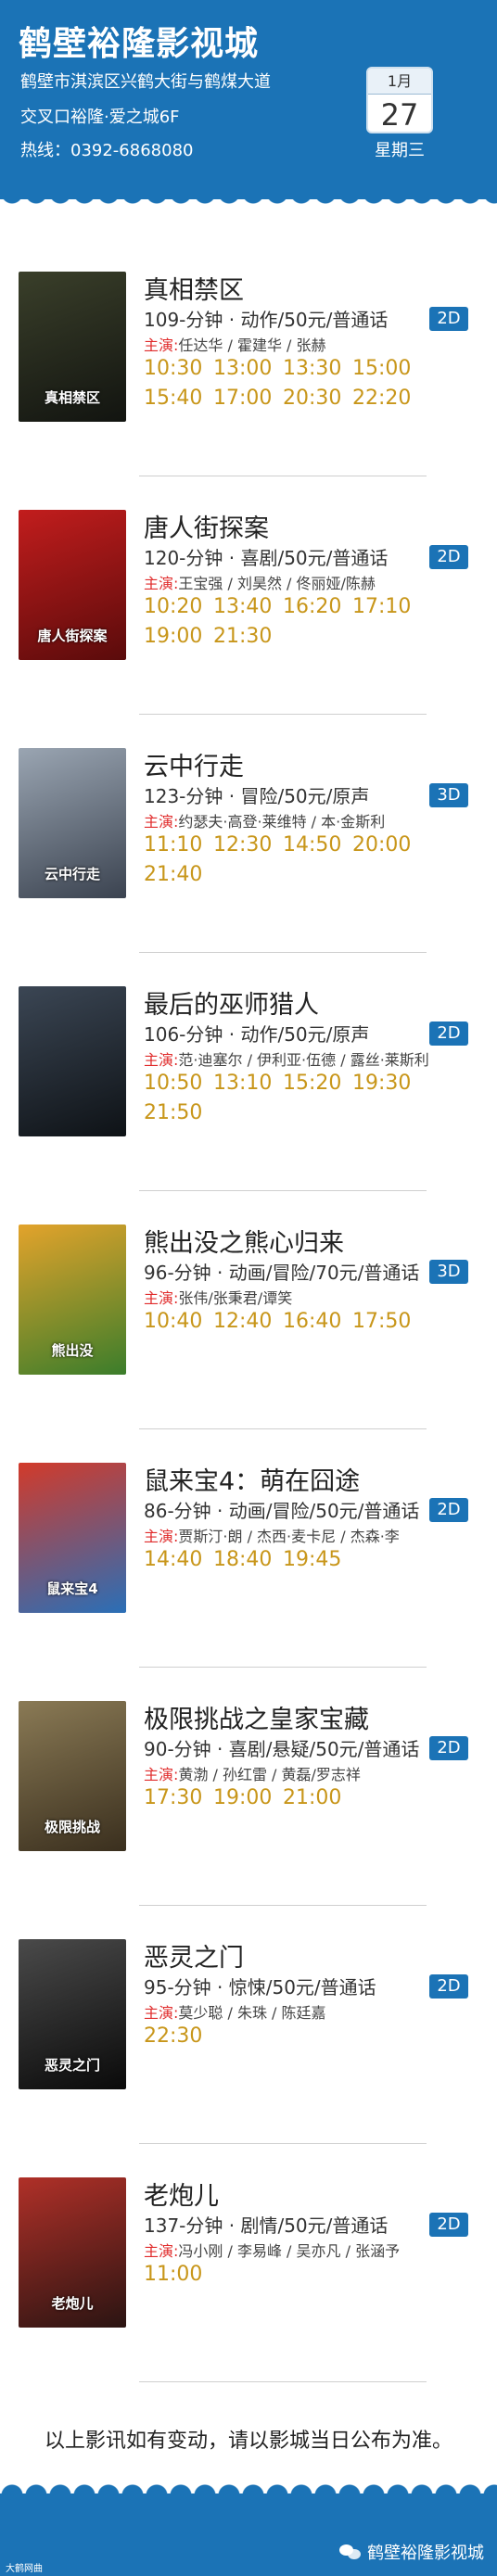 The width and height of the screenshot is (497, 2576). I want to click on showtime: 14:40, so click(173, 1559).